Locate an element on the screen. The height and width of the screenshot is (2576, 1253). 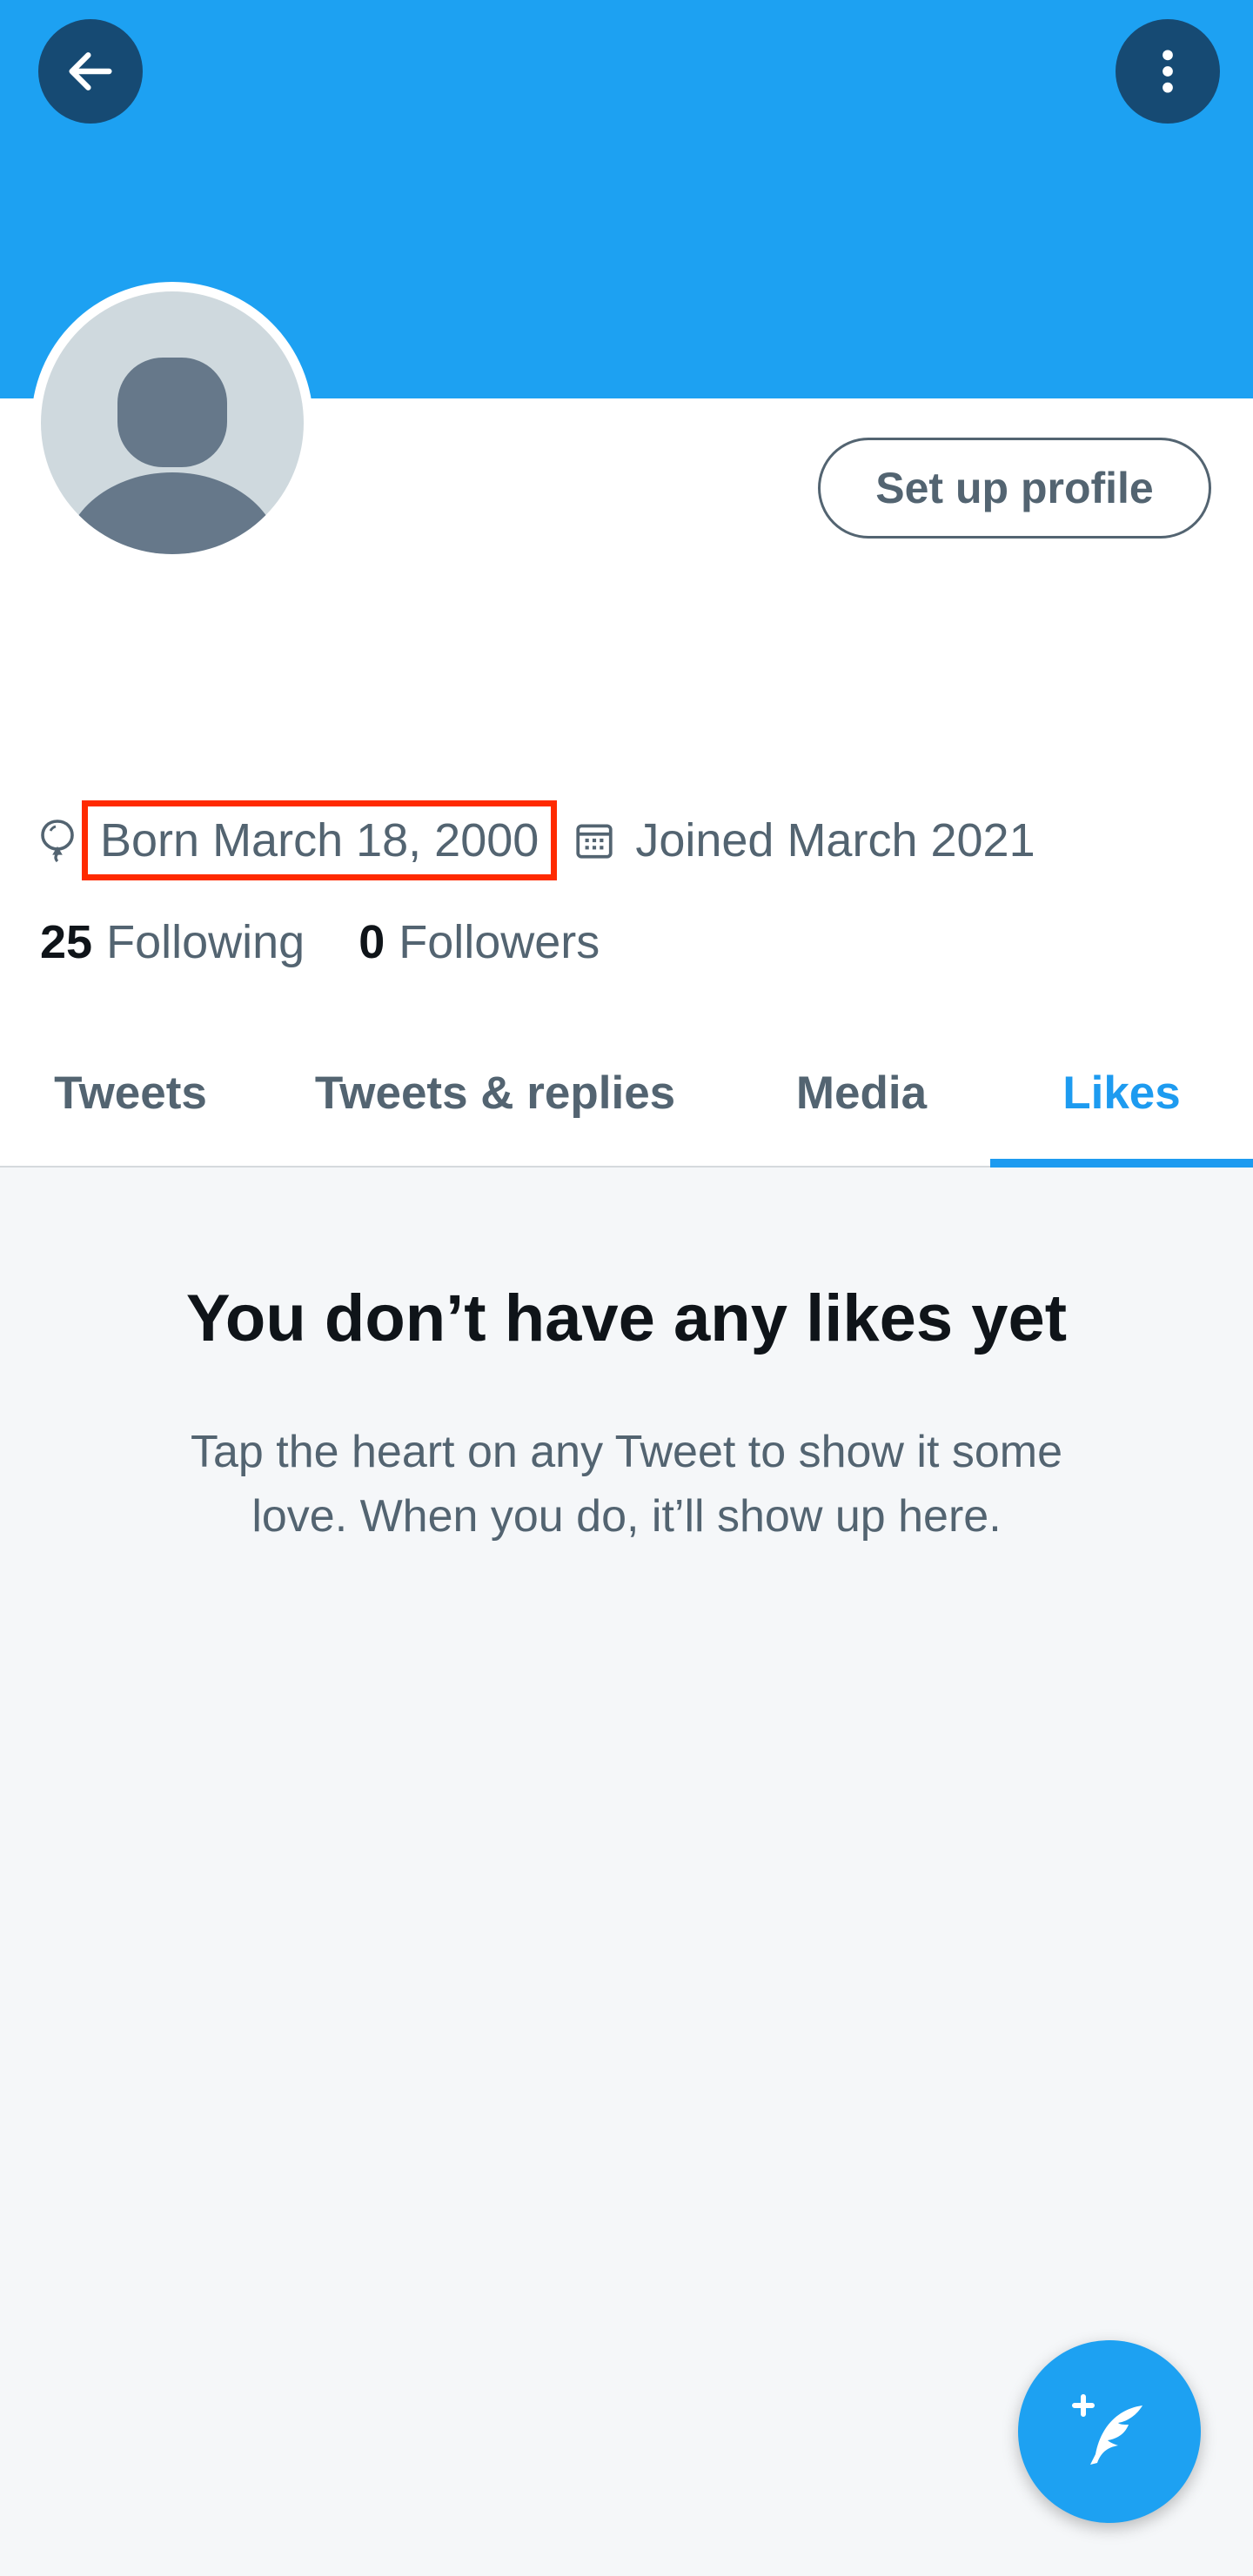
follow-stats: 25 Following 0 Followers is located at coordinates (320, 942).